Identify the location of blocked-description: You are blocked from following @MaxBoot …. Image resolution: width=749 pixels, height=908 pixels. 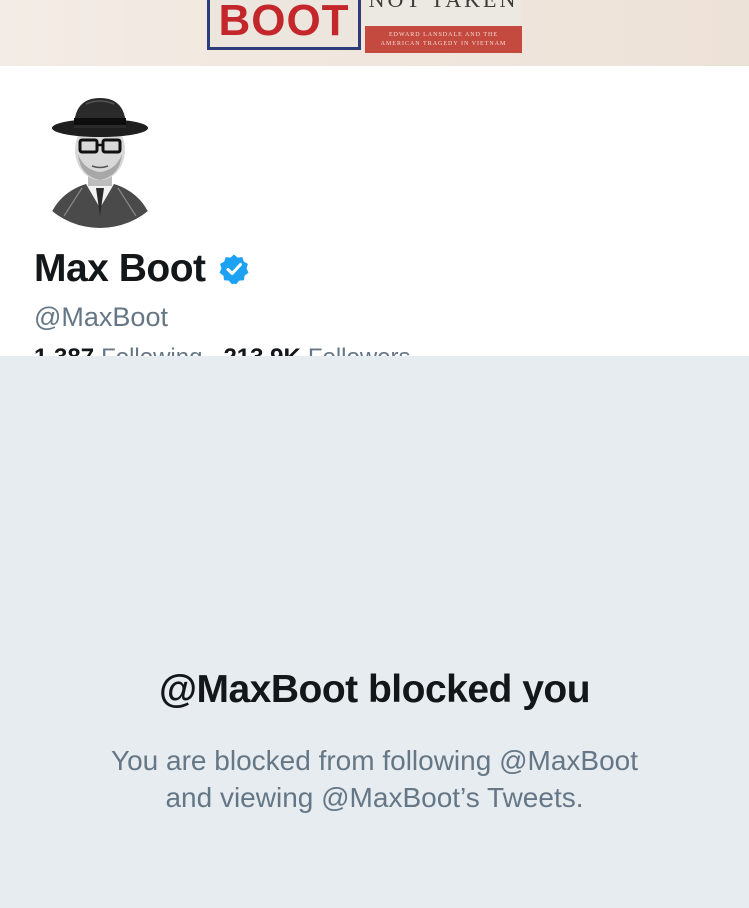
(374, 779).